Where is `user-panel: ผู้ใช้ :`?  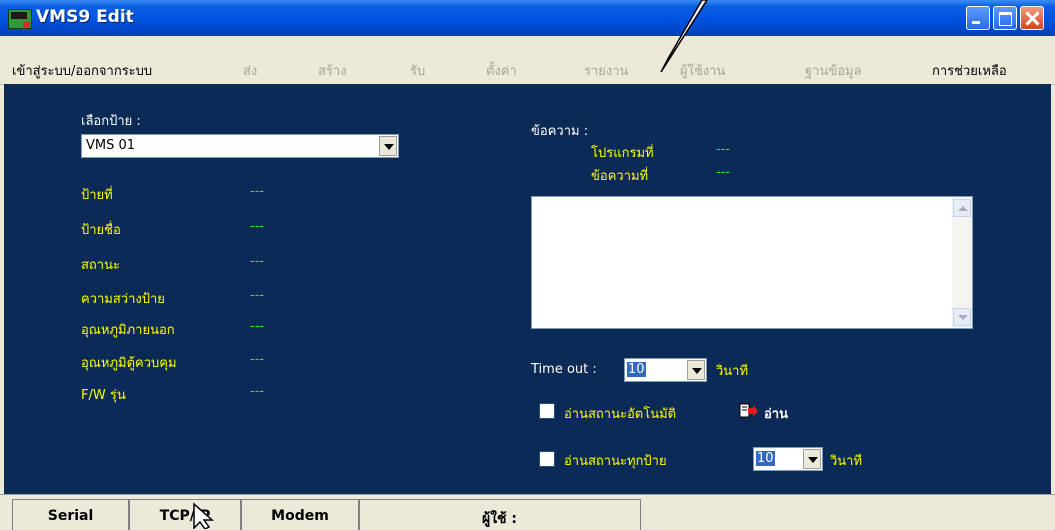 user-panel: ผู้ใช้ : is located at coordinates (500, 514).